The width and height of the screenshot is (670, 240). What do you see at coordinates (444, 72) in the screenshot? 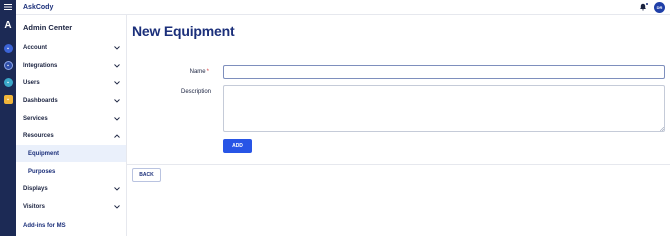
I see `name-input` at bounding box center [444, 72].